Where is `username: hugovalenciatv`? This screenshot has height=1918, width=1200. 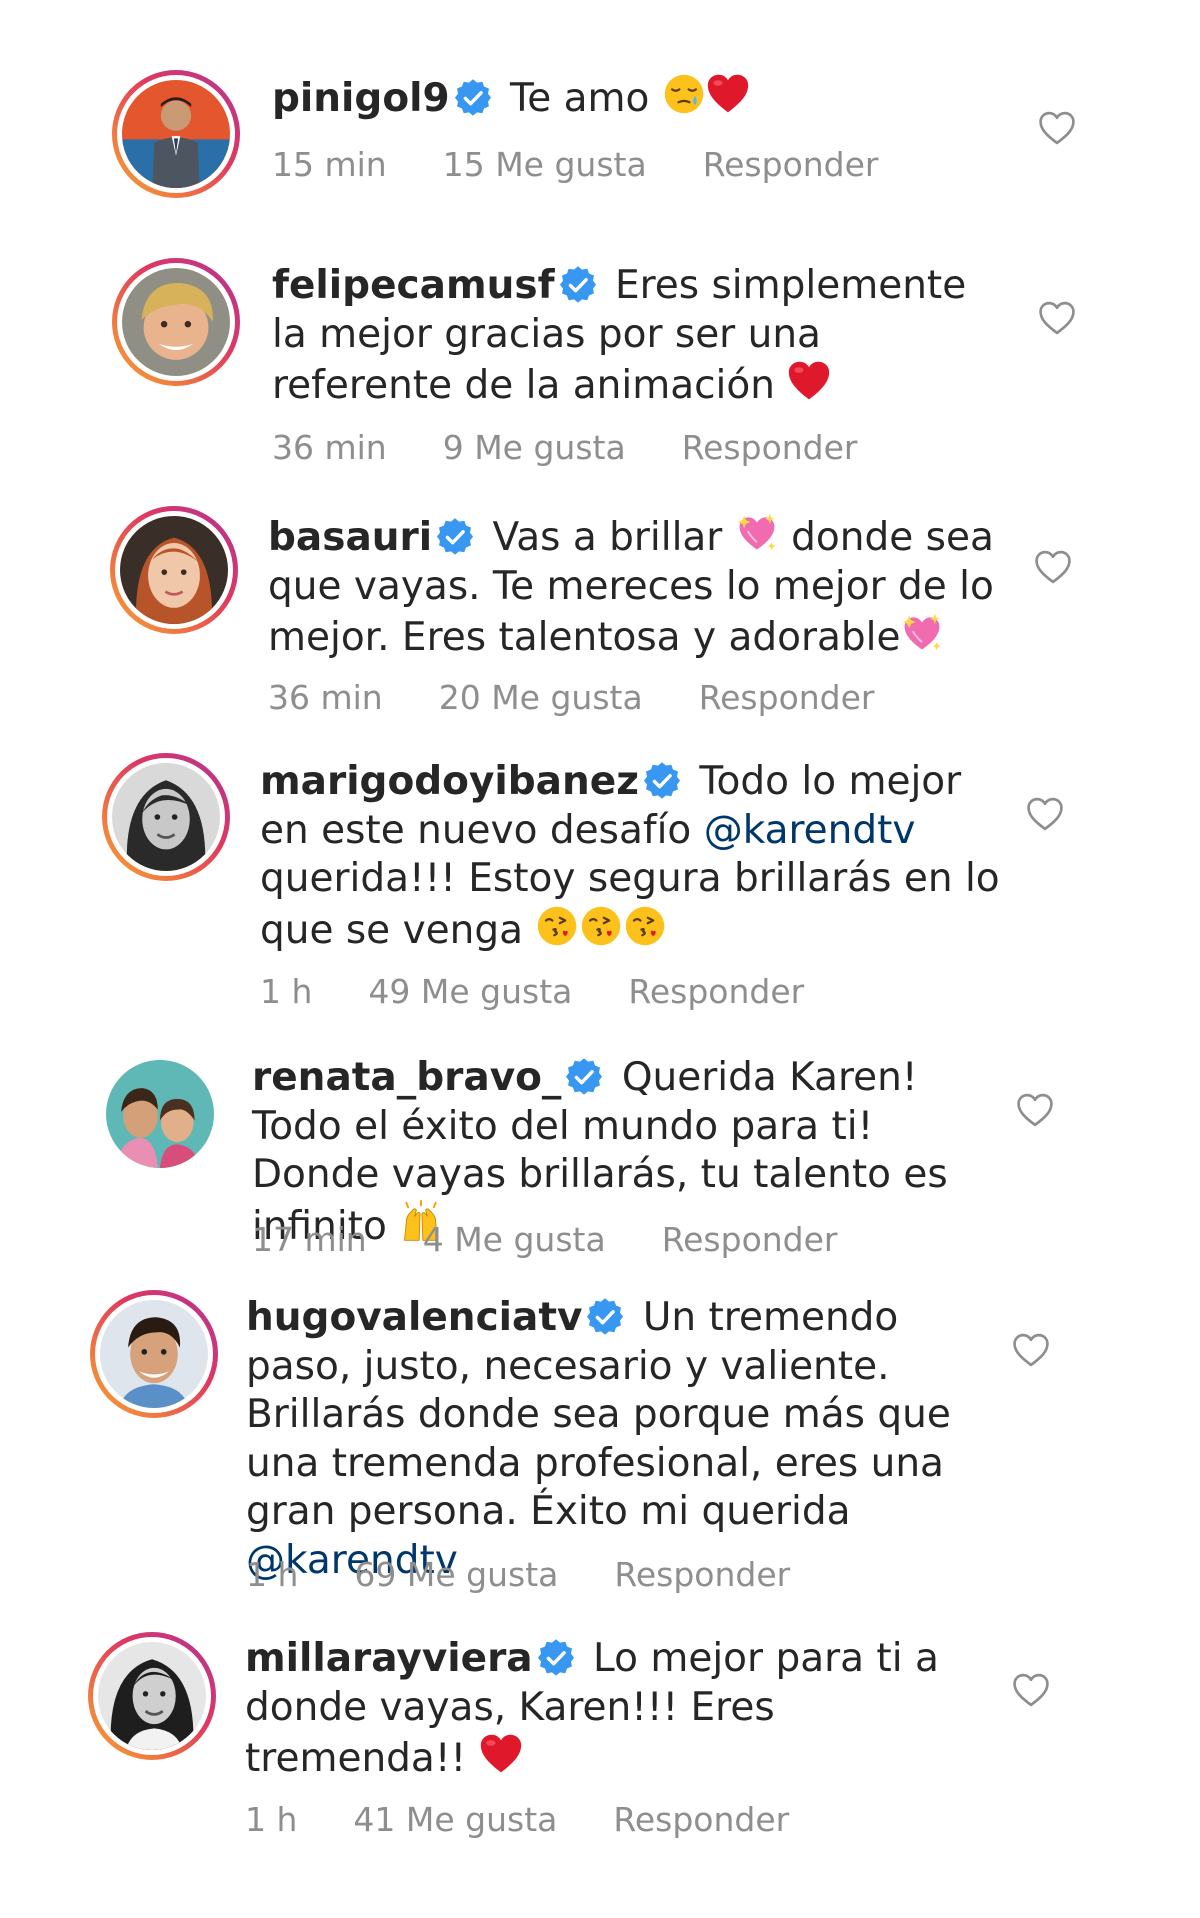
username: hugovalenciatv is located at coordinates (414, 1317).